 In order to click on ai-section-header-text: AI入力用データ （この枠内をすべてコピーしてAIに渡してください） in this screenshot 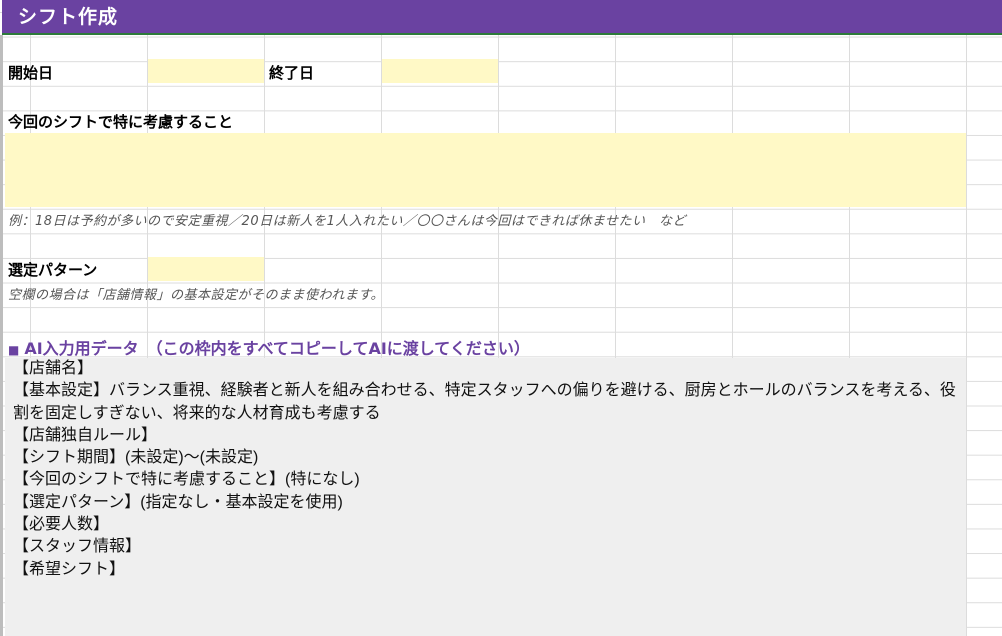, I will do `click(277, 348)`.